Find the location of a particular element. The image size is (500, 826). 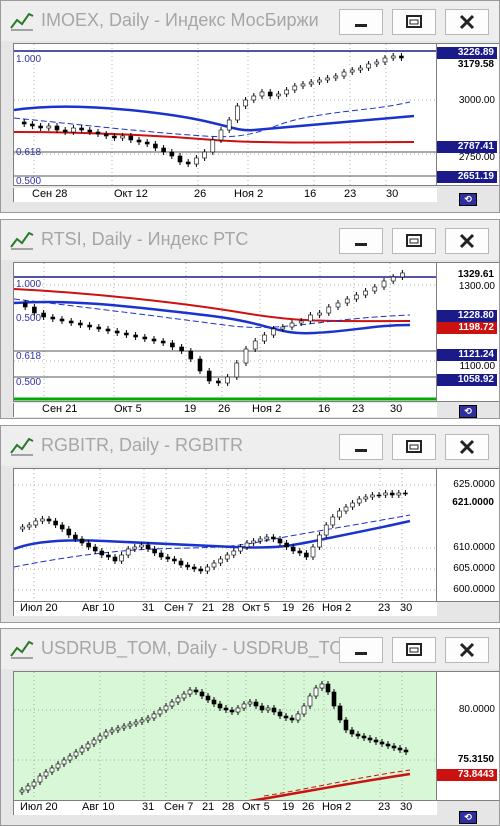

last-price-badge: 75.3150 is located at coordinates (475, 759).